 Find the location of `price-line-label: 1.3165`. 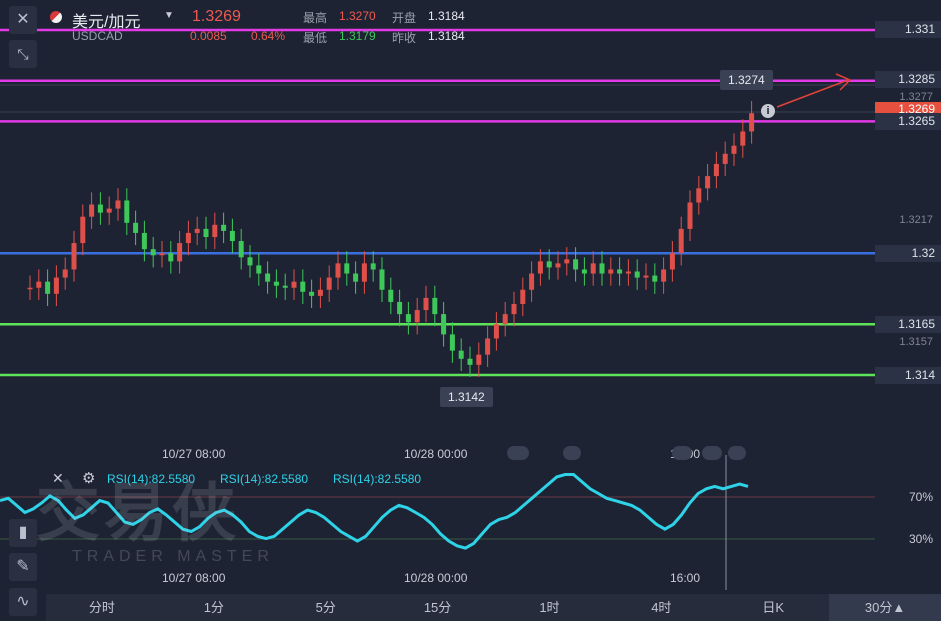

price-line-label: 1.3165 is located at coordinates (908, 324).